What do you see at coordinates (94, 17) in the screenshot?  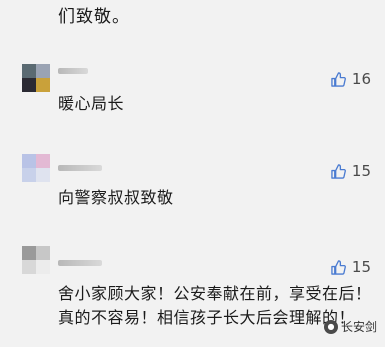 I see `previous-comment-tail: 们致敬。` at bounding box center [94, 17].